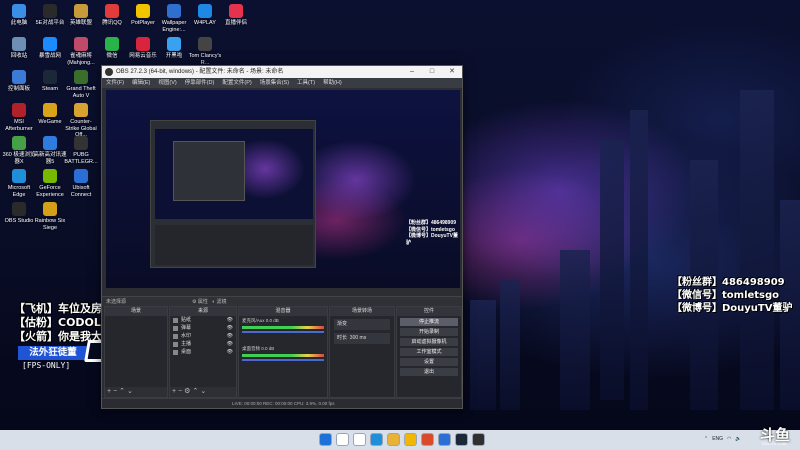 The image size is (800, 450). Describe the element at coordinates (112, 15) in the screenshot. I see `desktop-icon: 腾讯QQ` at that location.